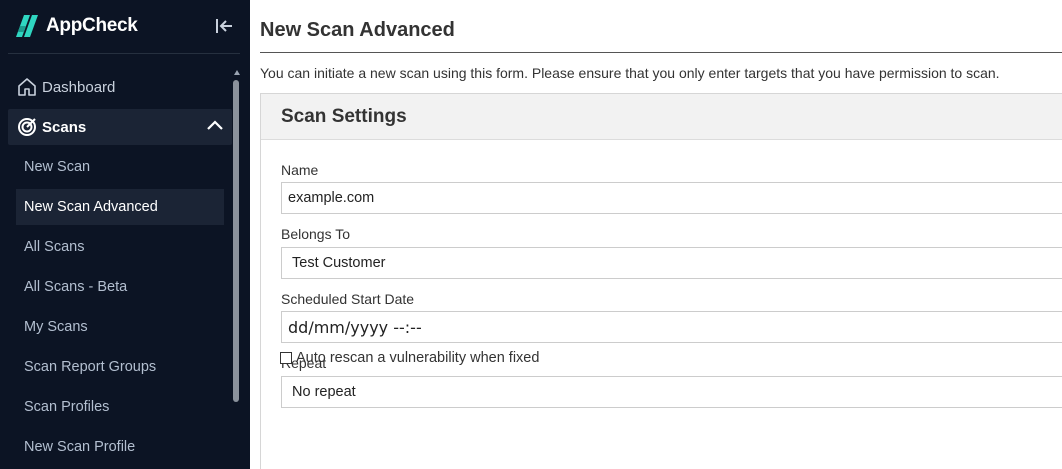 Image resolution: width=1062 pixels, height=469 pixels. I want to click on repeat-select: No repeat, so click(671, 392).